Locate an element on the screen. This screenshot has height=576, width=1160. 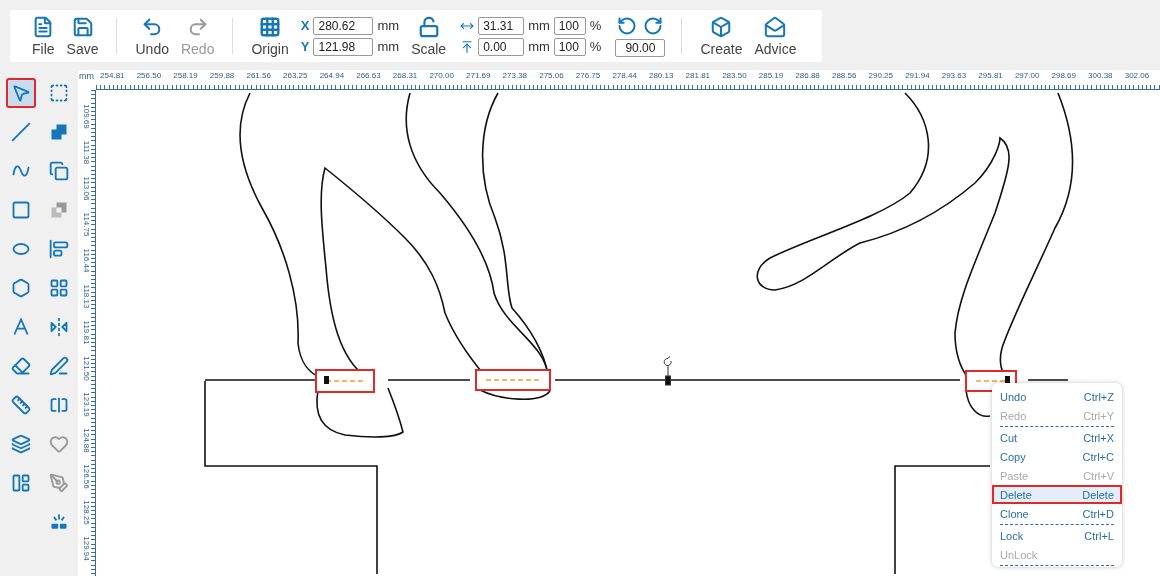
select-icon is located at coordinates (21, 93).